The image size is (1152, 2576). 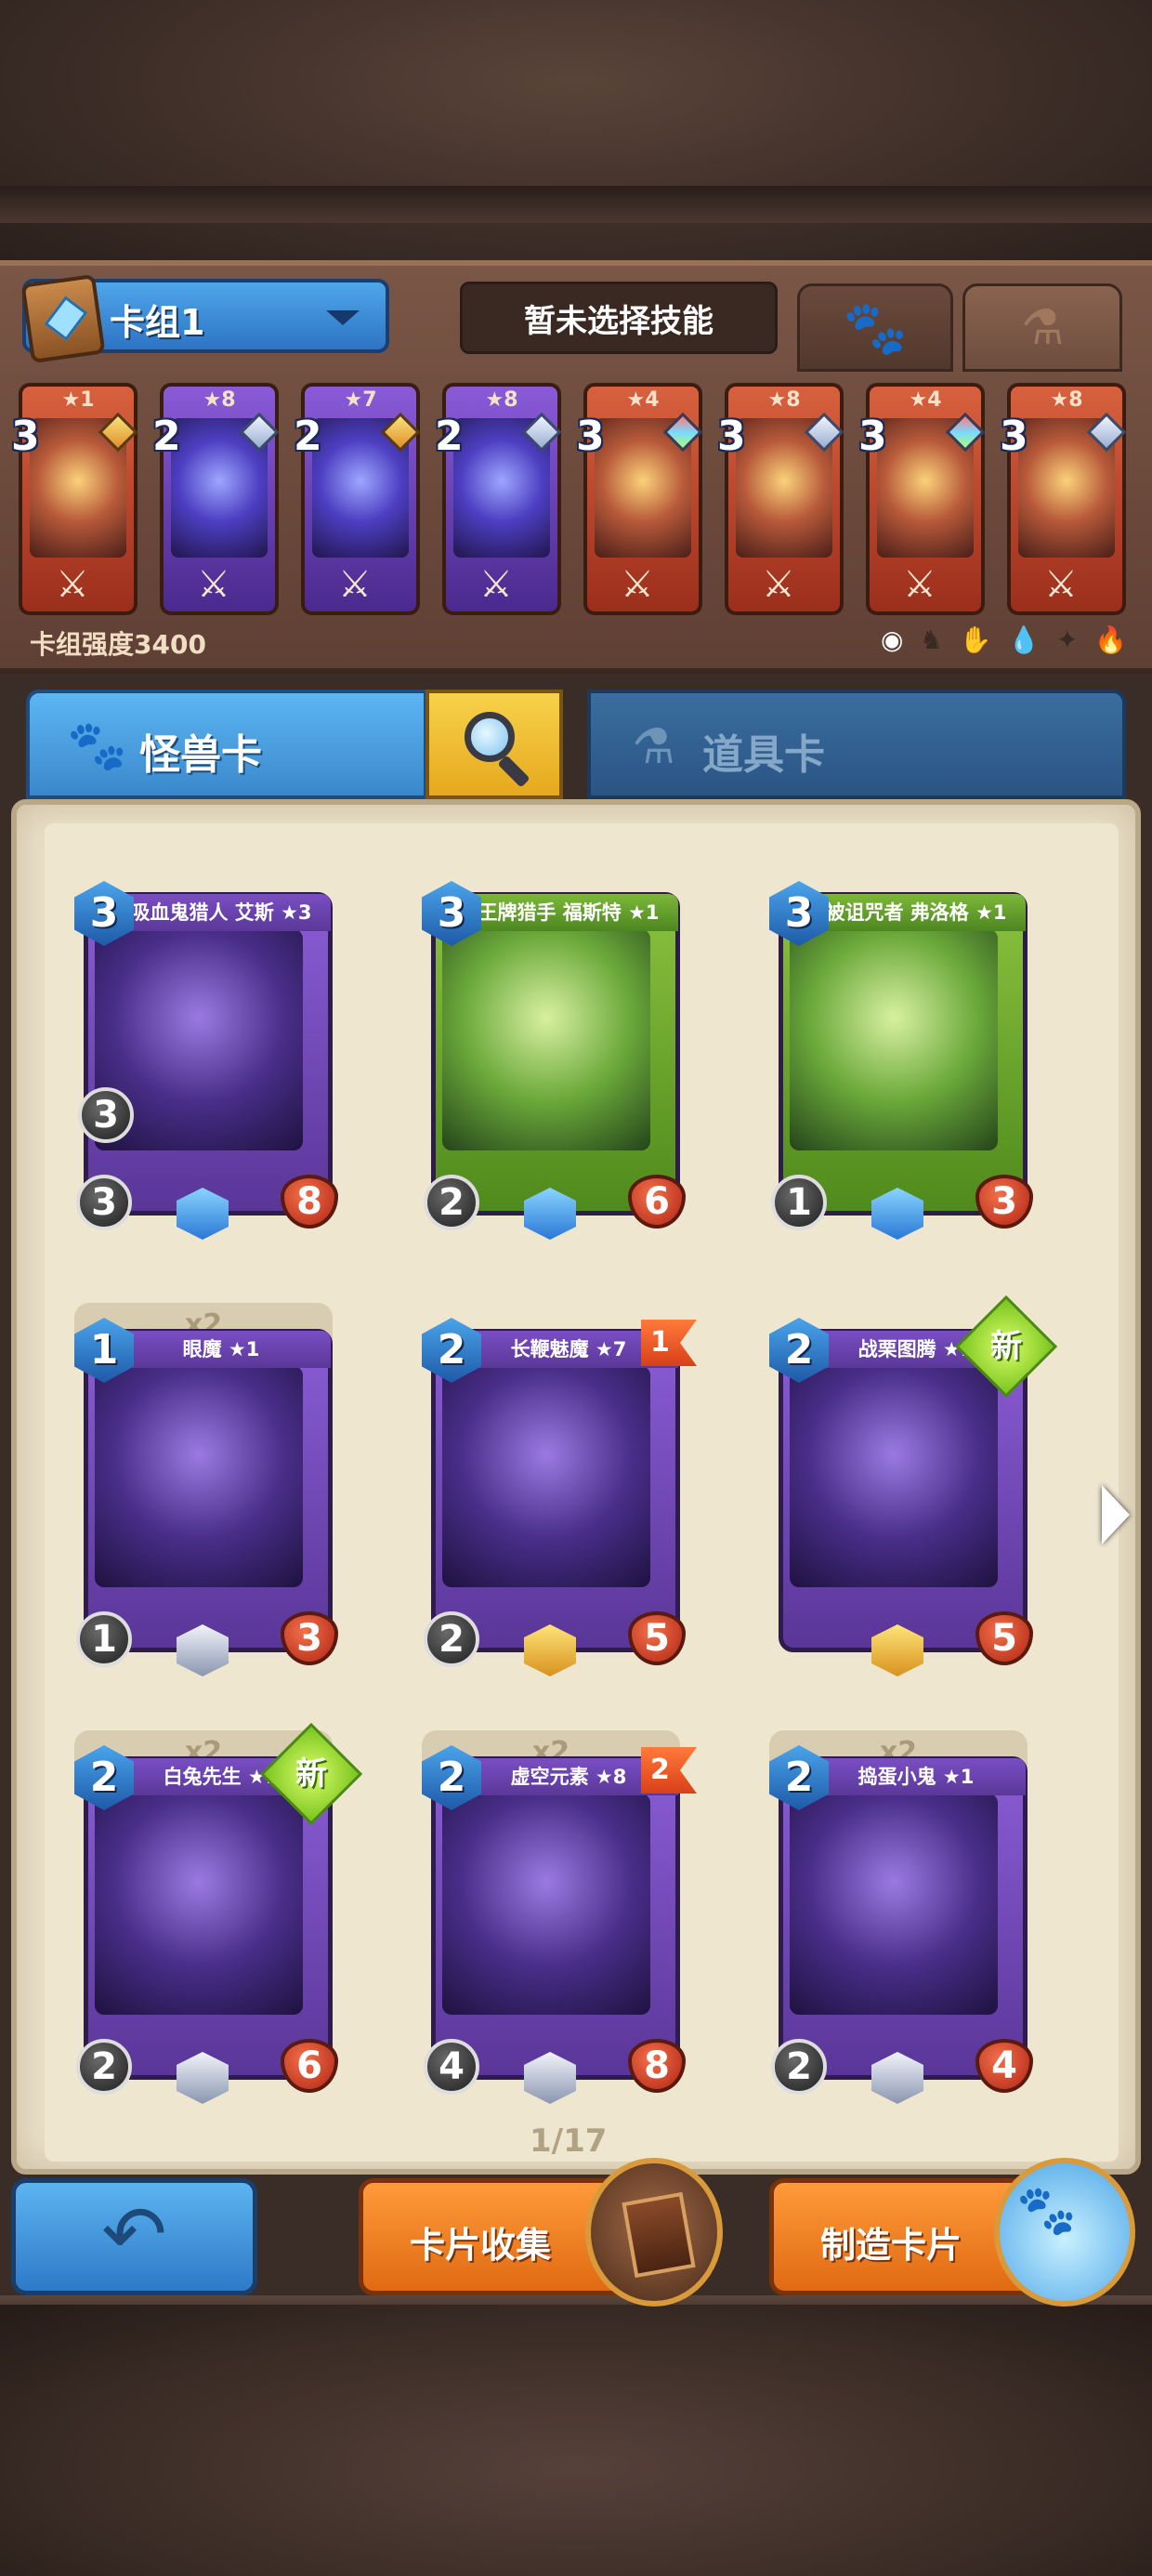 I want to click on collection-card: 被诅咒者 弗洛格 ★1 3 1 3, so click(x=901, y=1057).